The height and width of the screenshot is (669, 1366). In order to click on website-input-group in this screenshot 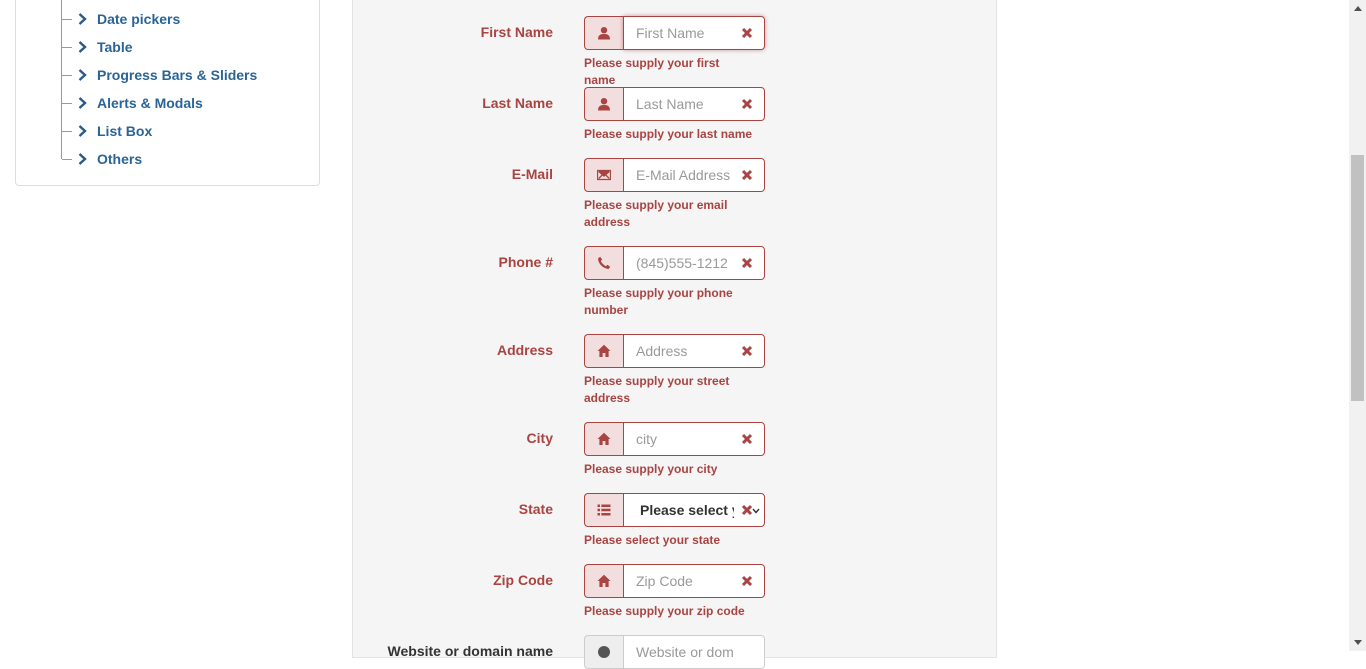, I will do `click(674, 652)`.